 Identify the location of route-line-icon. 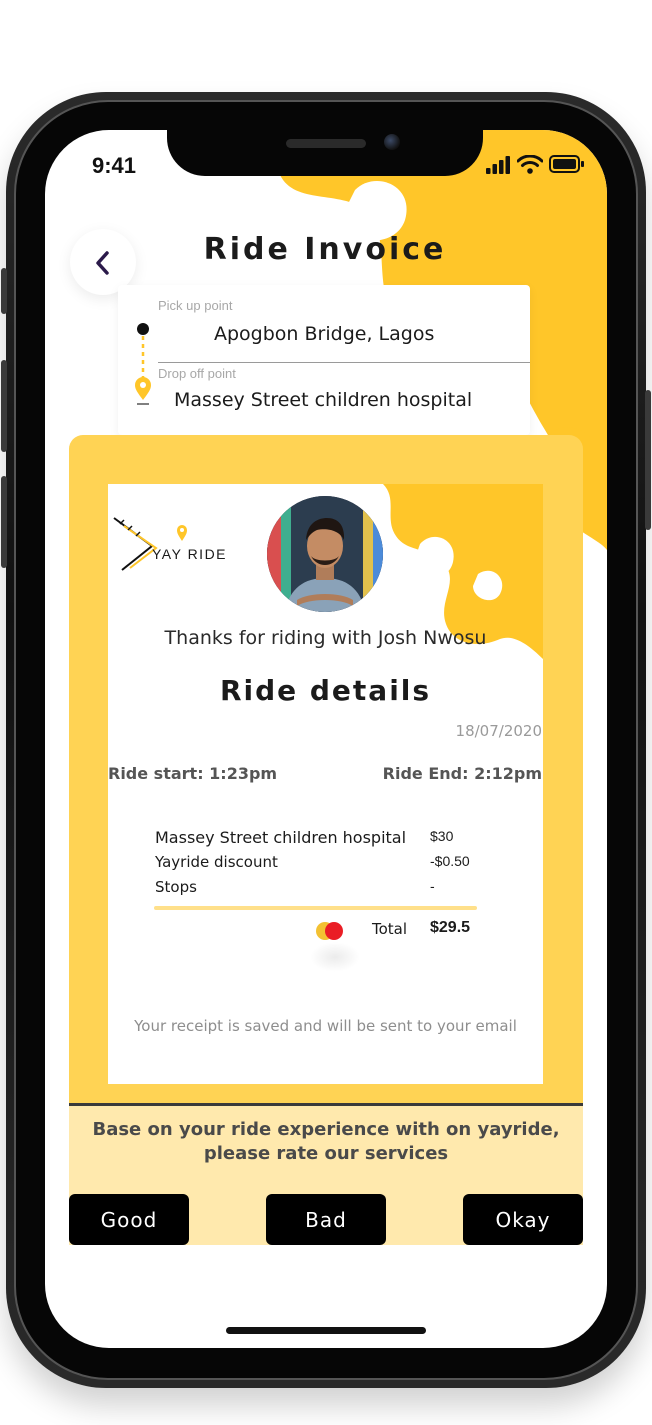
(143, 364).